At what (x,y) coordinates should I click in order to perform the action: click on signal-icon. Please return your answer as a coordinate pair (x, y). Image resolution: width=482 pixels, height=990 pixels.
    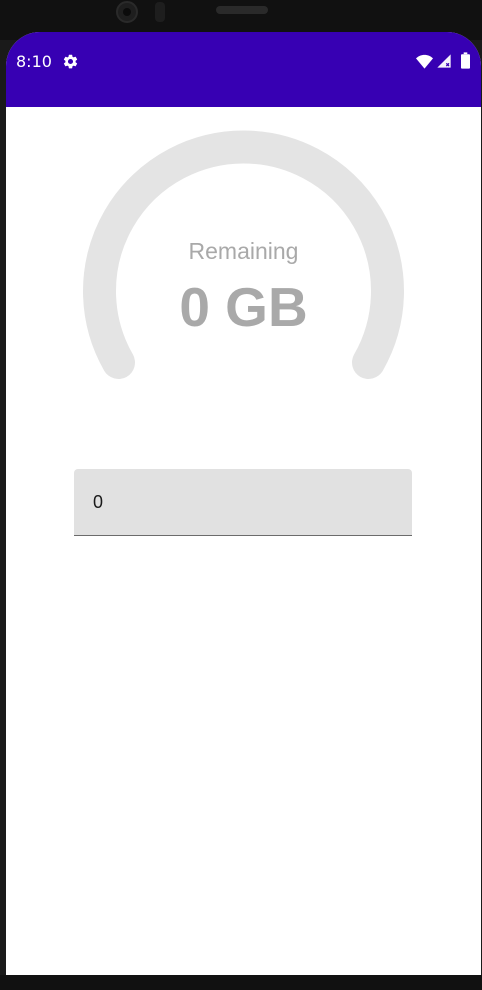
    Looking at the image, I should click on (444, 61).